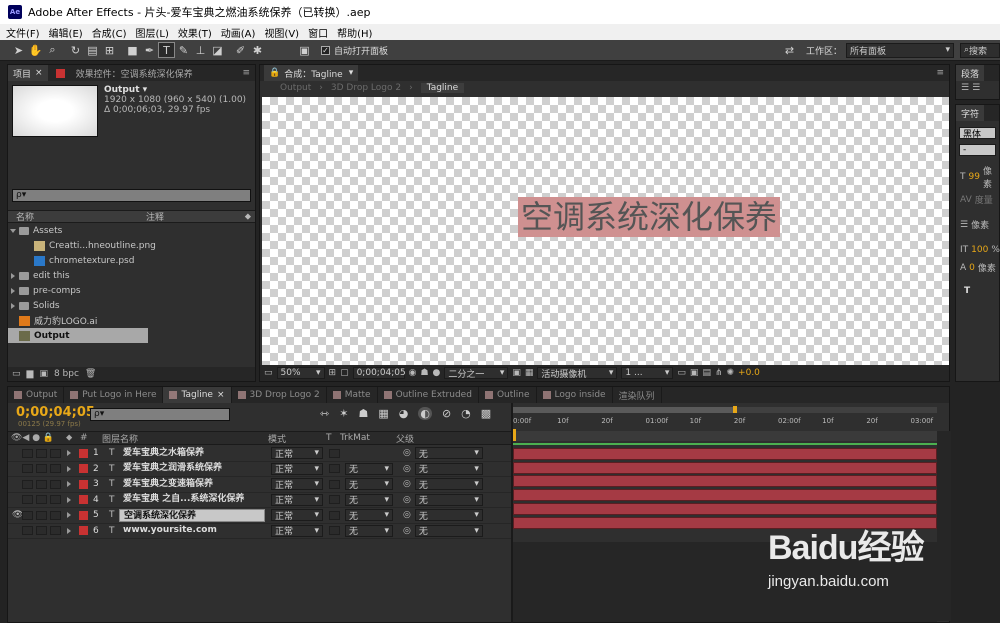 Image resolution: width=1000 pixels, height=623 pixels. Describe the element at coordinates (425, 413) in the screenshot. I see `brainstorm-icon: ◐` at that location.